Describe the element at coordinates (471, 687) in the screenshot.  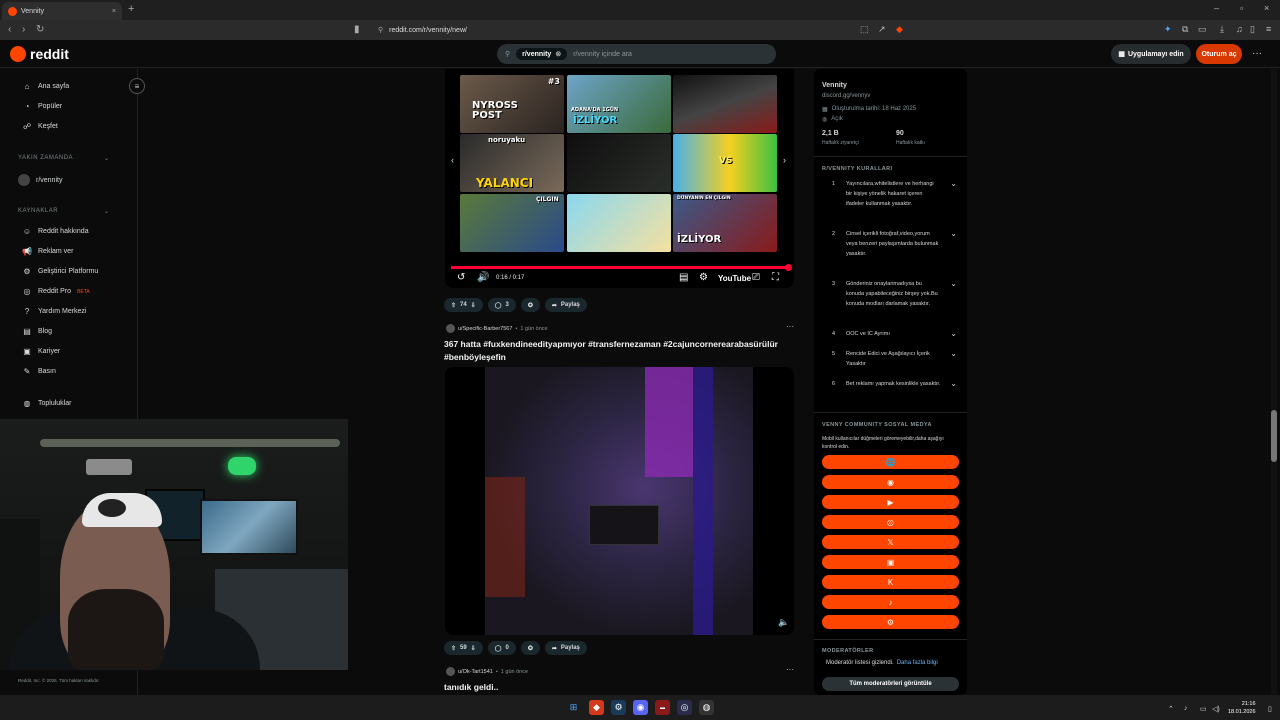
I see `post-title: tanıdık geldi..` at that location.